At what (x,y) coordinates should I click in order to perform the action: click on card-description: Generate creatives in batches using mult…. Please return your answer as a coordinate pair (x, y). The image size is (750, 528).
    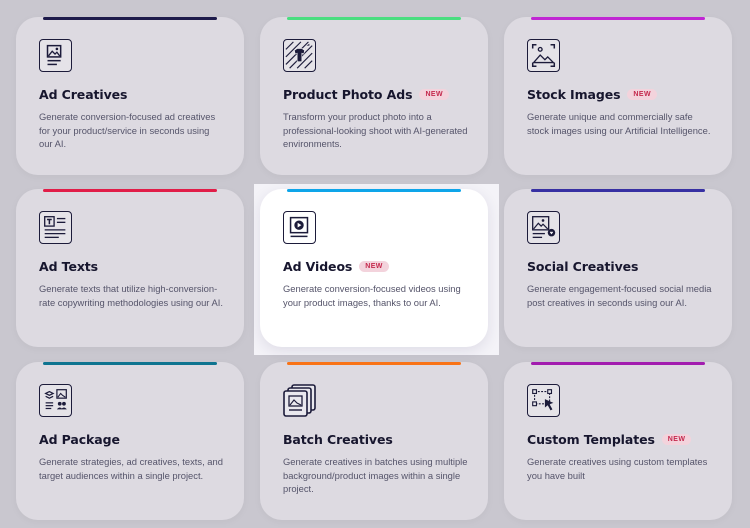
    Looking at the image, I should click on (375, 475).